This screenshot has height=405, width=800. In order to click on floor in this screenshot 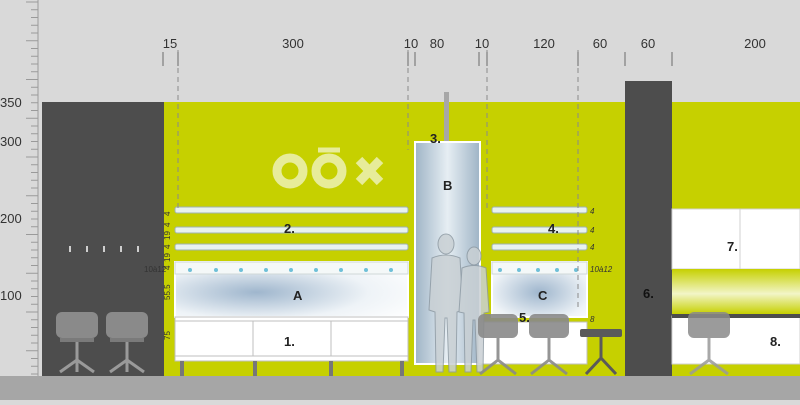, I will do `click(400, 388)`.